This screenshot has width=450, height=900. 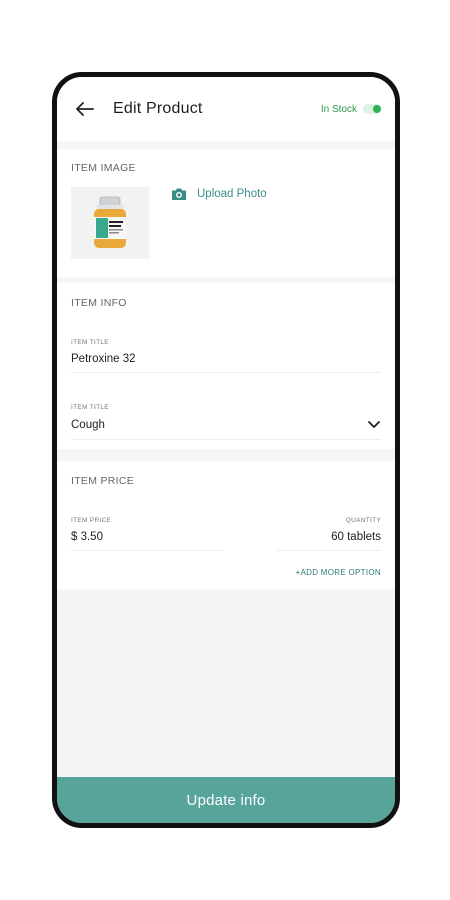 I want to click on item-price-label: ITEM PRICE, so click(x=91, y=520).